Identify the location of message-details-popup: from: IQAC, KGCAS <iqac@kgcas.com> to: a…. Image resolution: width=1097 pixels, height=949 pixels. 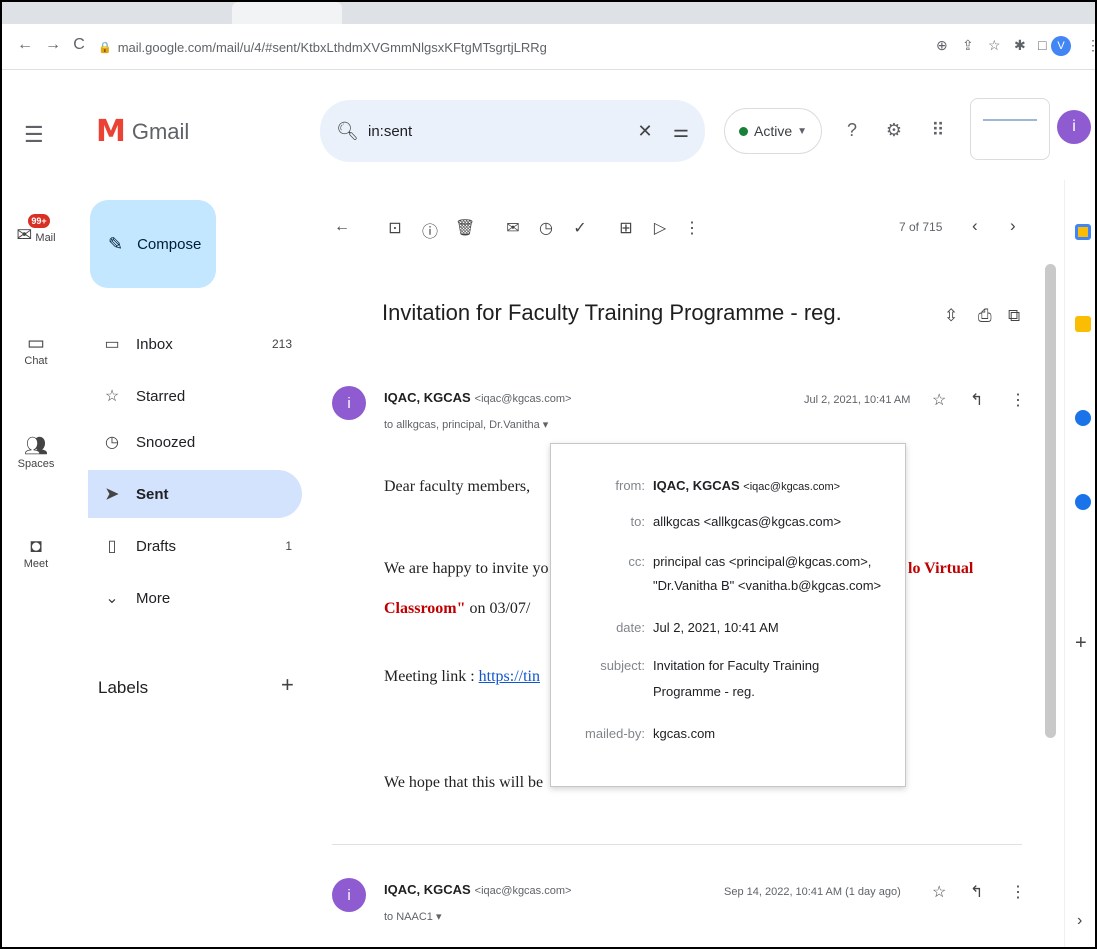
(728, 615).